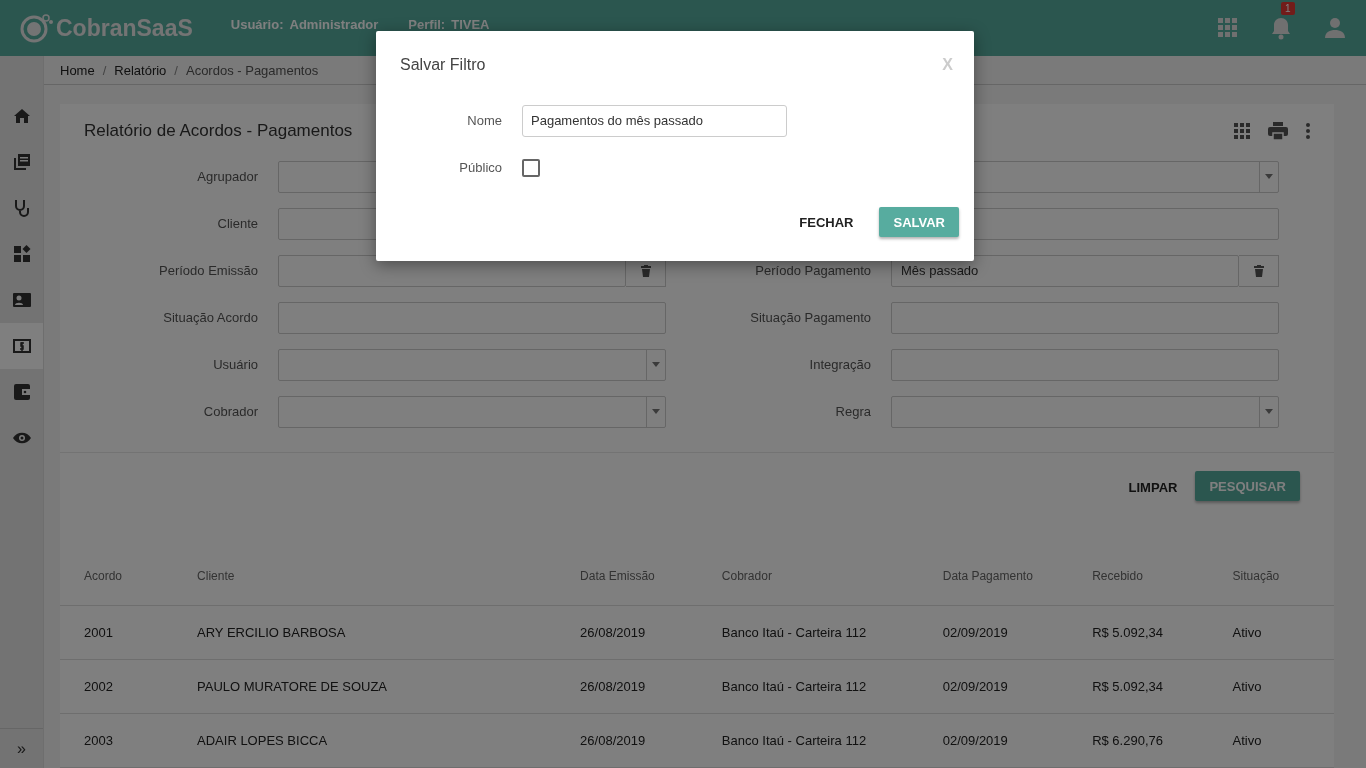 This screenshot has height=768, width=1366. Describe the element at coordinates (919, 222) in the screenshot. I see `save-button: SALVAR` at that location.